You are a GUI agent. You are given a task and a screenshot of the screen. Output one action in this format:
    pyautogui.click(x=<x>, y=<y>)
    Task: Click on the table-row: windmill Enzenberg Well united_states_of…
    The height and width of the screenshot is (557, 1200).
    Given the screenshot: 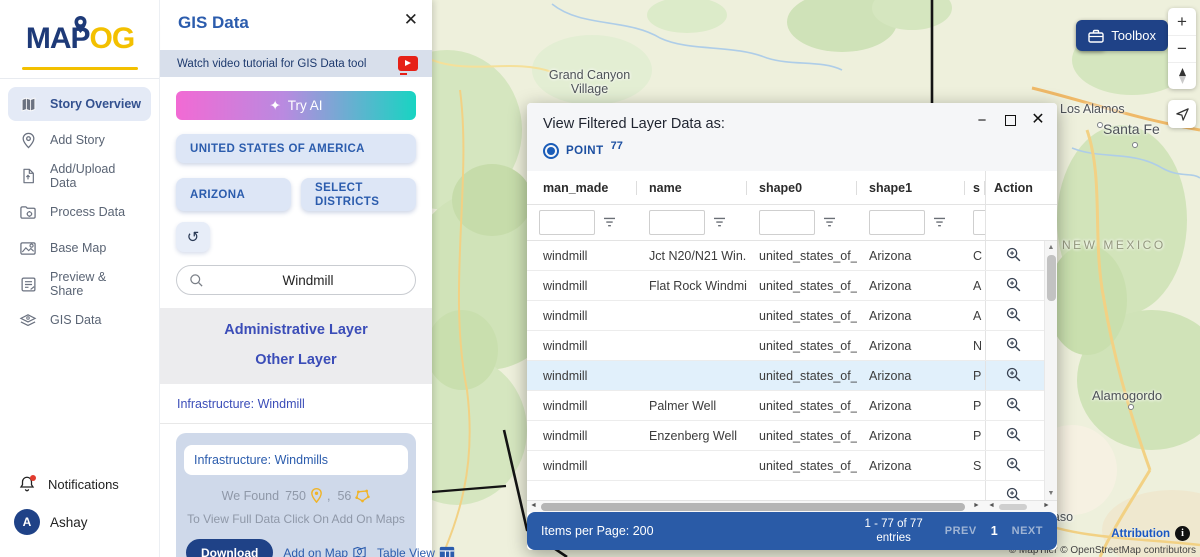 What is the action you would take?
    pyautogui.click(x=792, y=436)
    